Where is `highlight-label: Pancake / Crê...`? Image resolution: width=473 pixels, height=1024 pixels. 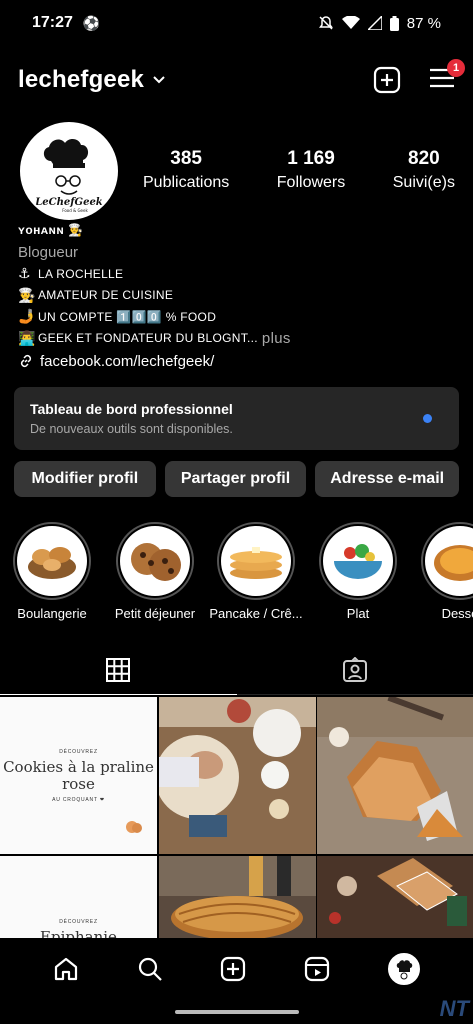 highlight-label: Pancake / Crê... is located at coordinates (256, 613).